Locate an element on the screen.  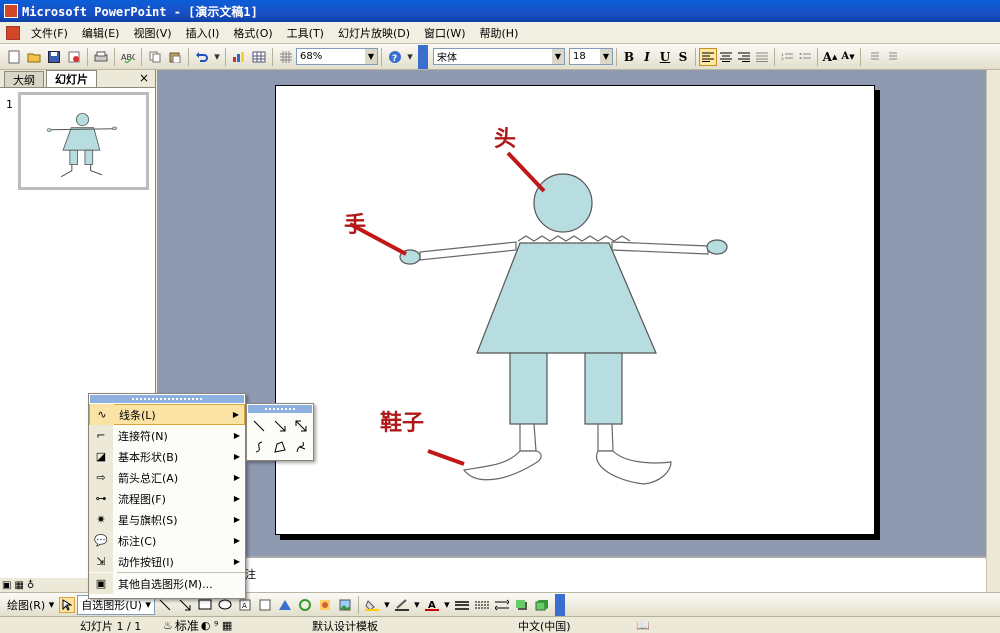
left-leg-shape is located at coordinates (528, 388).